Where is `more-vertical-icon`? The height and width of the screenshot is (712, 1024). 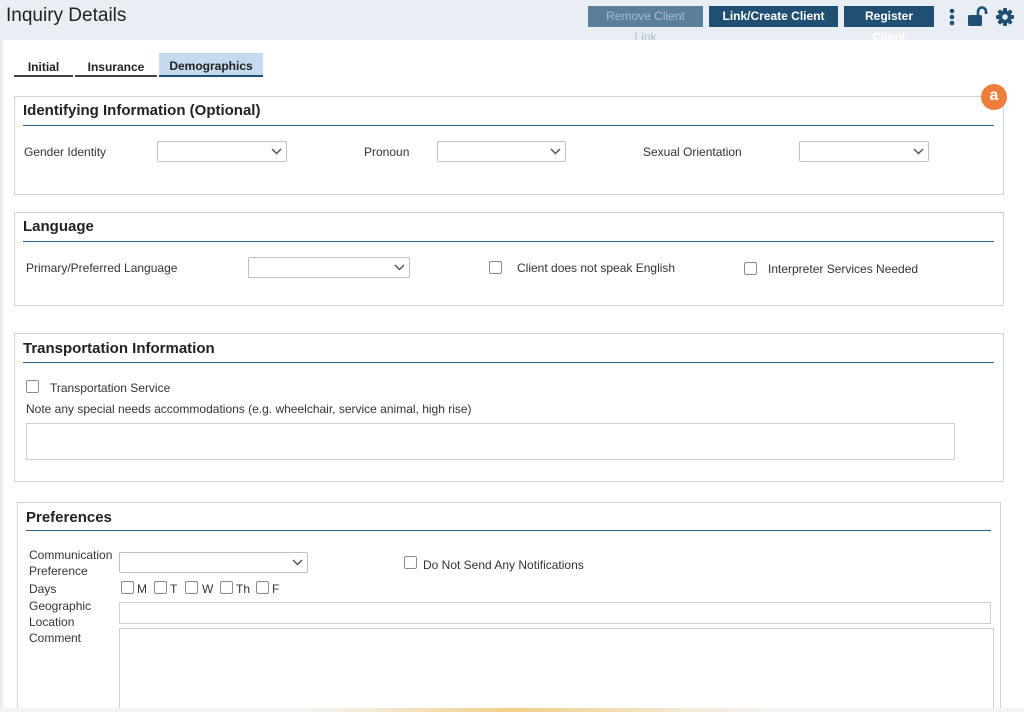 more-vertical-icon is located at coordinates (952, 17).